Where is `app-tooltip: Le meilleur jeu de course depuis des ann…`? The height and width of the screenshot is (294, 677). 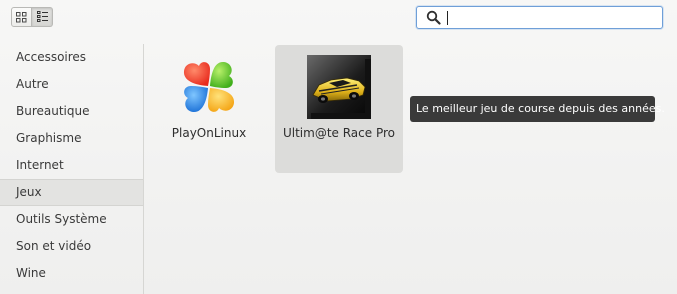 app-tooltip: Le meilleur jeu de course depuis des ann… is located at coordinates (537, 109).